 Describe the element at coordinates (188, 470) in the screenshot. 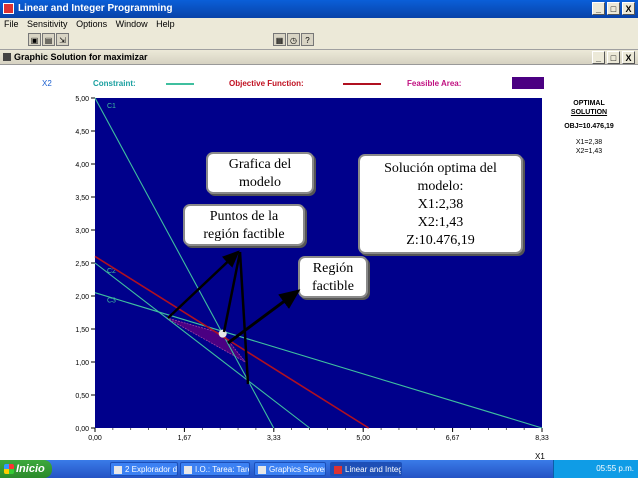

I see `browser-icon` at that location.